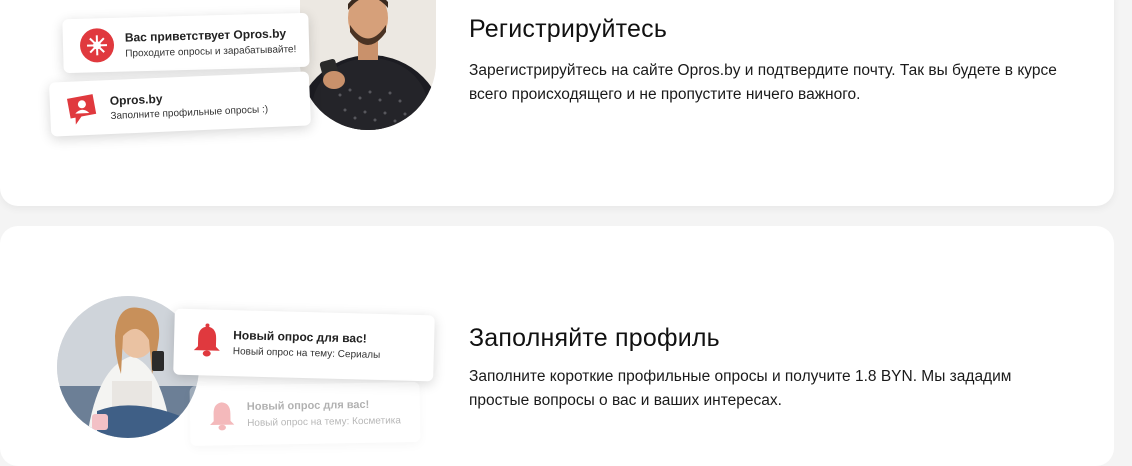  I want to click on notification-welcome-title: Вас приветствует Opros.by, so click(205, 35).